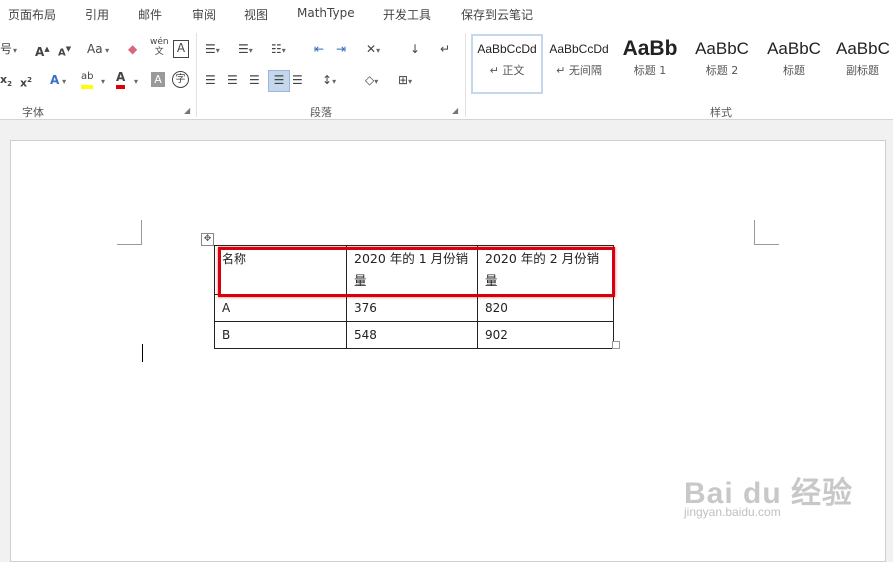 This screenshot has height=562, width=893. Describe the element at coordinates (187, 110) in the screenshot. I see `font-dialog-launcher-icon: ◢` at that location.